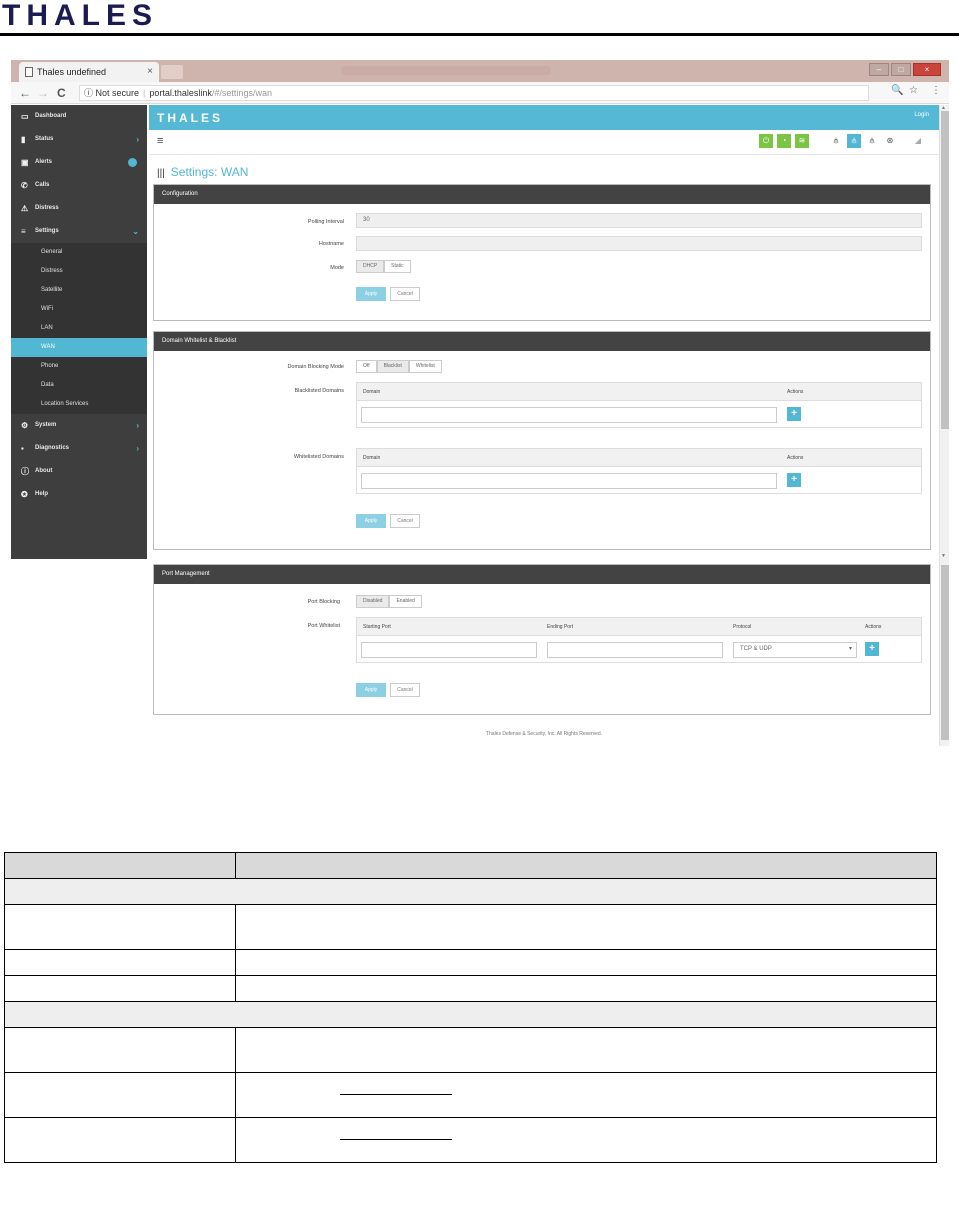 This screenshot has width=959, height=1221. What do you see at coordinates (79, 252) in the screenshot?
I see `sidebar-subitem-general: General` at bounding box center [79, 252].